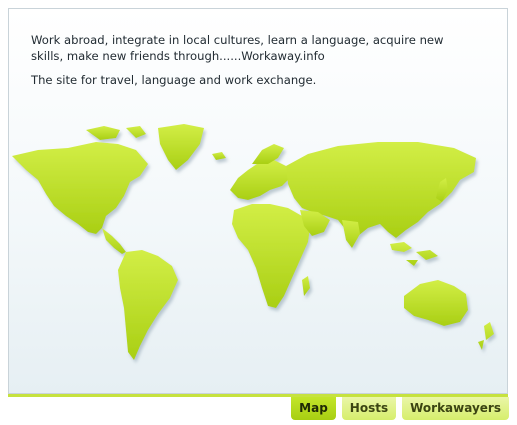  I want to click on scandinavia, so click(268, 154).